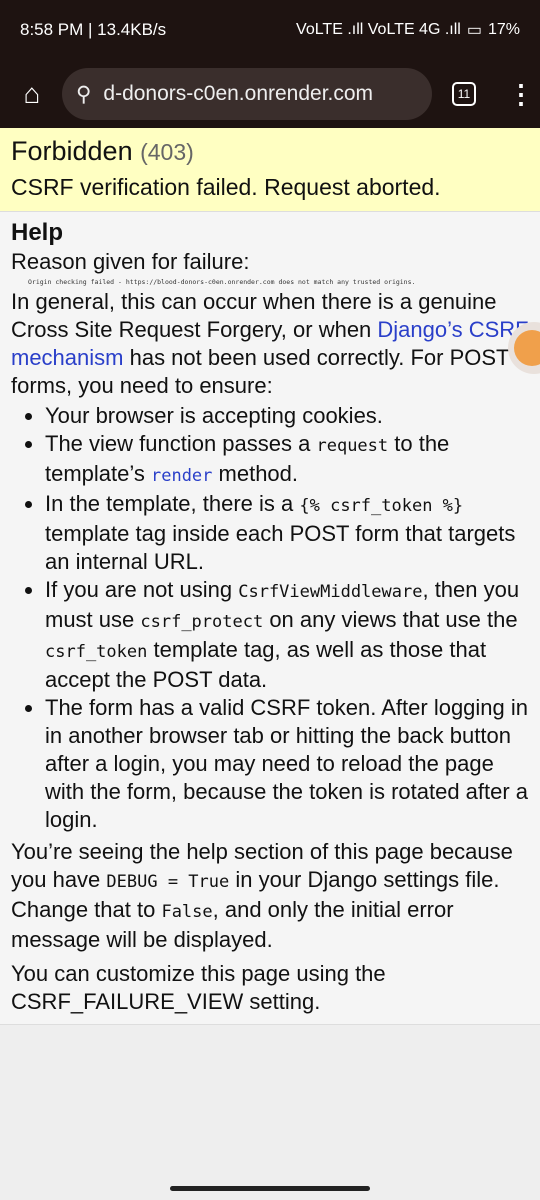  What do you see at coordinates (83, 94) in the screenshot?
I see `site-settings-icon: ⚲` at bounding box center [83, 94].